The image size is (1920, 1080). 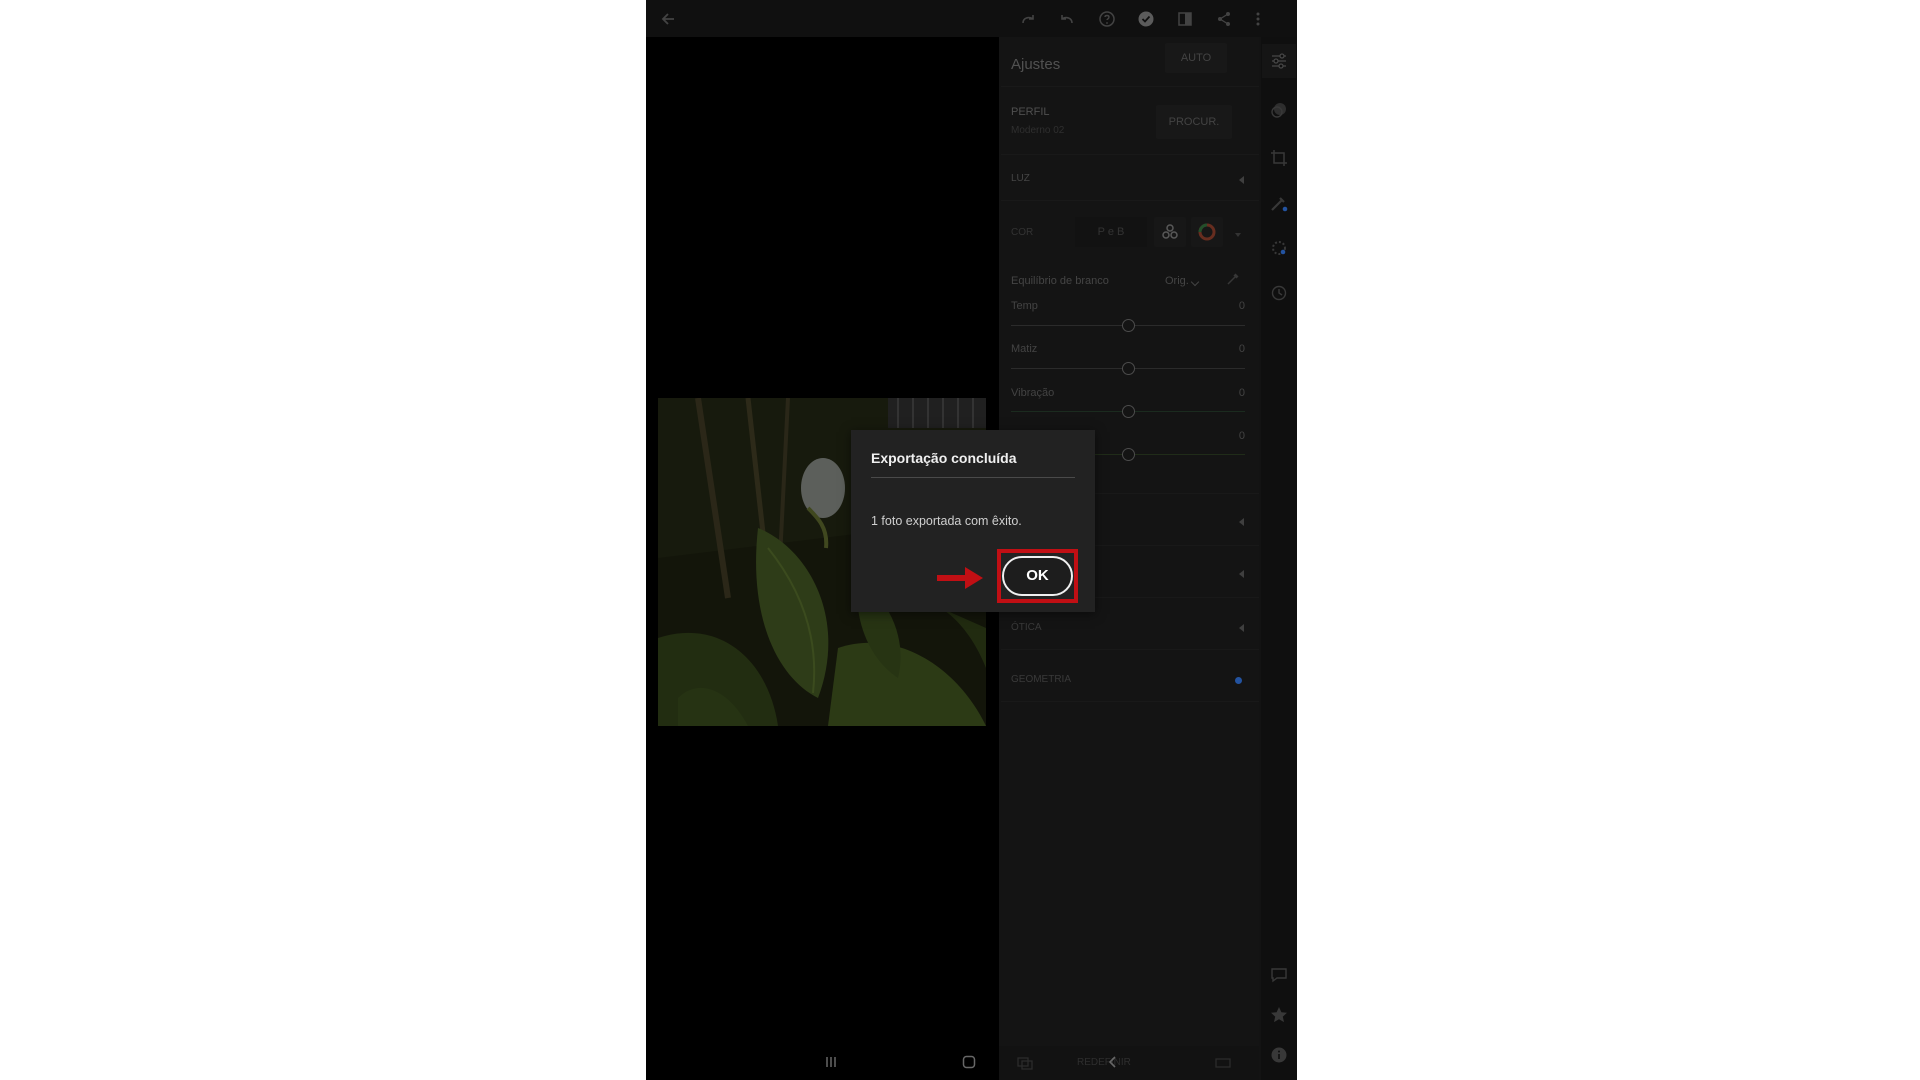 I want to click on dialog-title: Exportação concluída, so click(x=944, y=458).